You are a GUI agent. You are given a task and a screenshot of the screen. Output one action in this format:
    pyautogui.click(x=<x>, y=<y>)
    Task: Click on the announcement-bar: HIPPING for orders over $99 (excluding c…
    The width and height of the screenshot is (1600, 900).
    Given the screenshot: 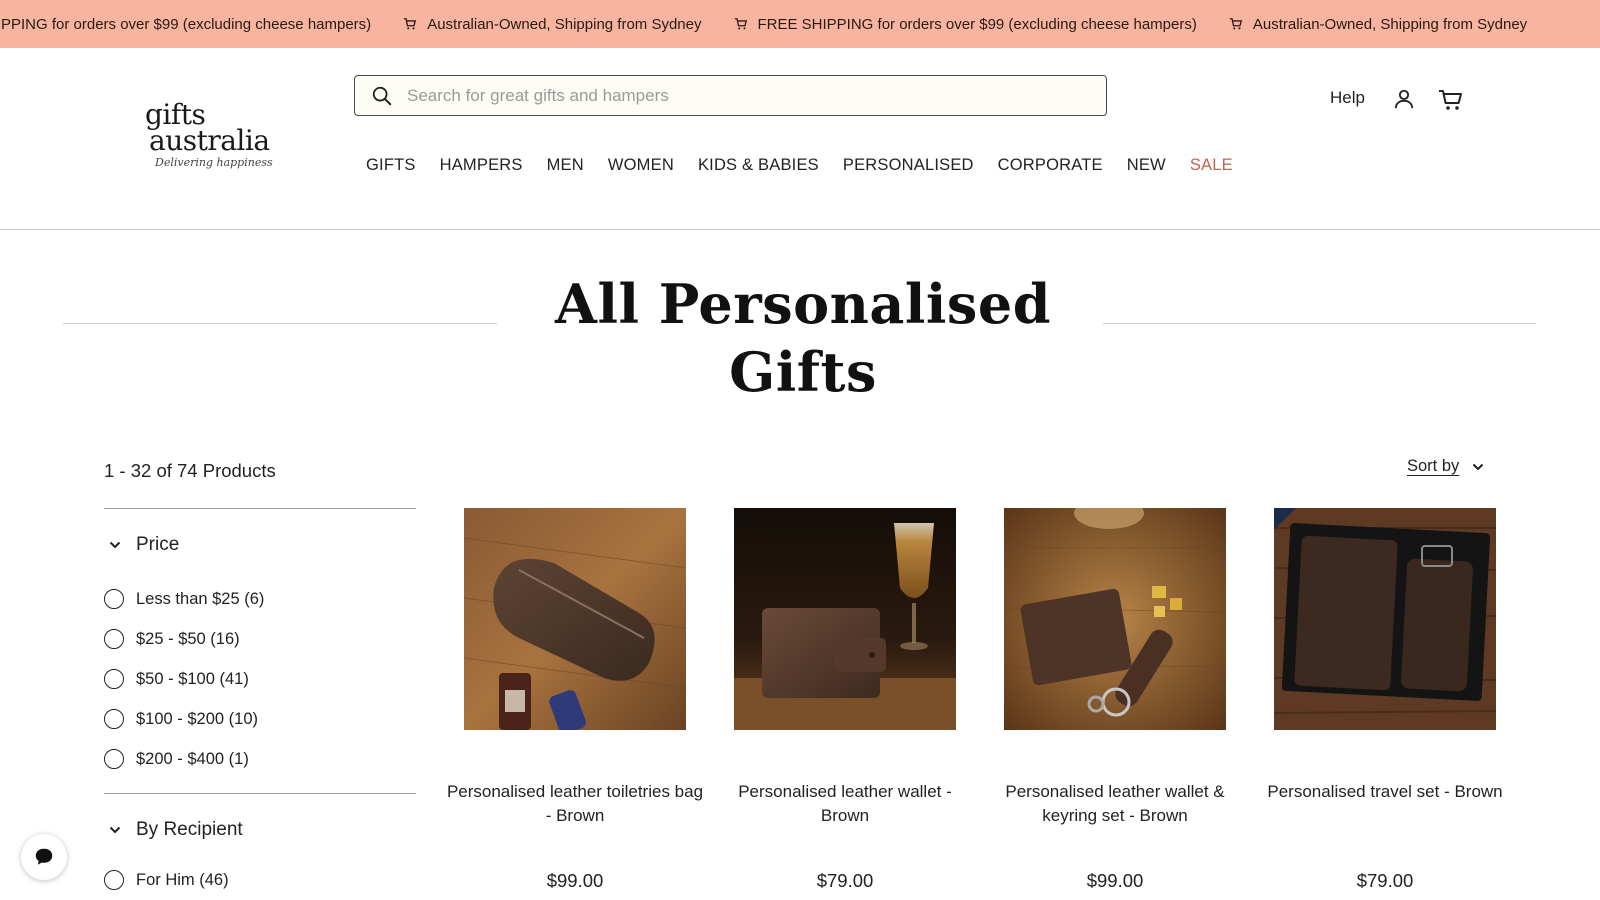 What is the action you would take?
    pyautogui.click(x=800, y=24)
    